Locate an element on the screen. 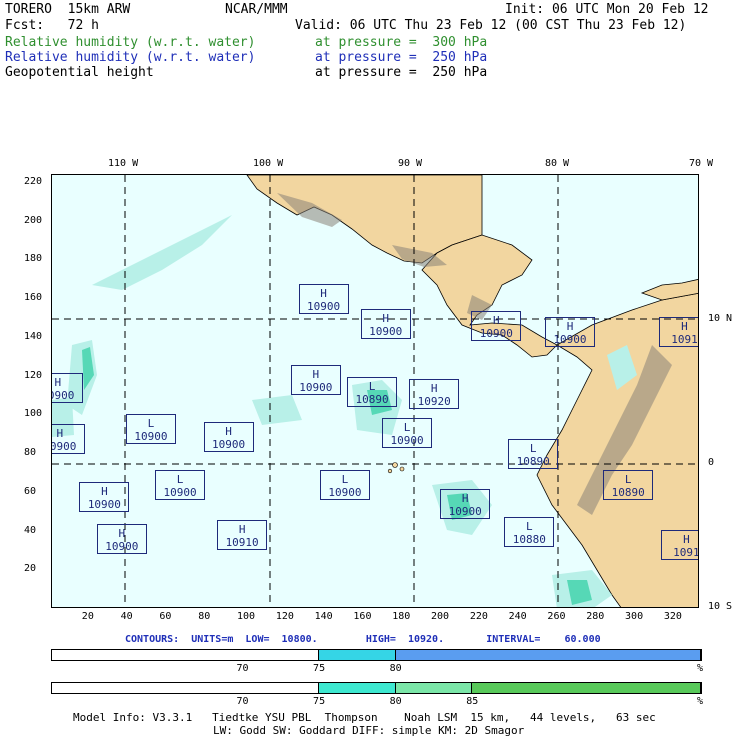 This screenshot has height=740, width=740. colorbar-300hpa is located at coordinates (376, 688).